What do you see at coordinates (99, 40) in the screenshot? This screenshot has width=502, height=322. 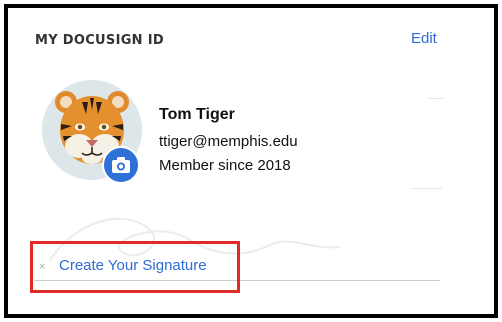 I see `card-title: MY DOCUSIGN ID` at bounding box center [99, 40].